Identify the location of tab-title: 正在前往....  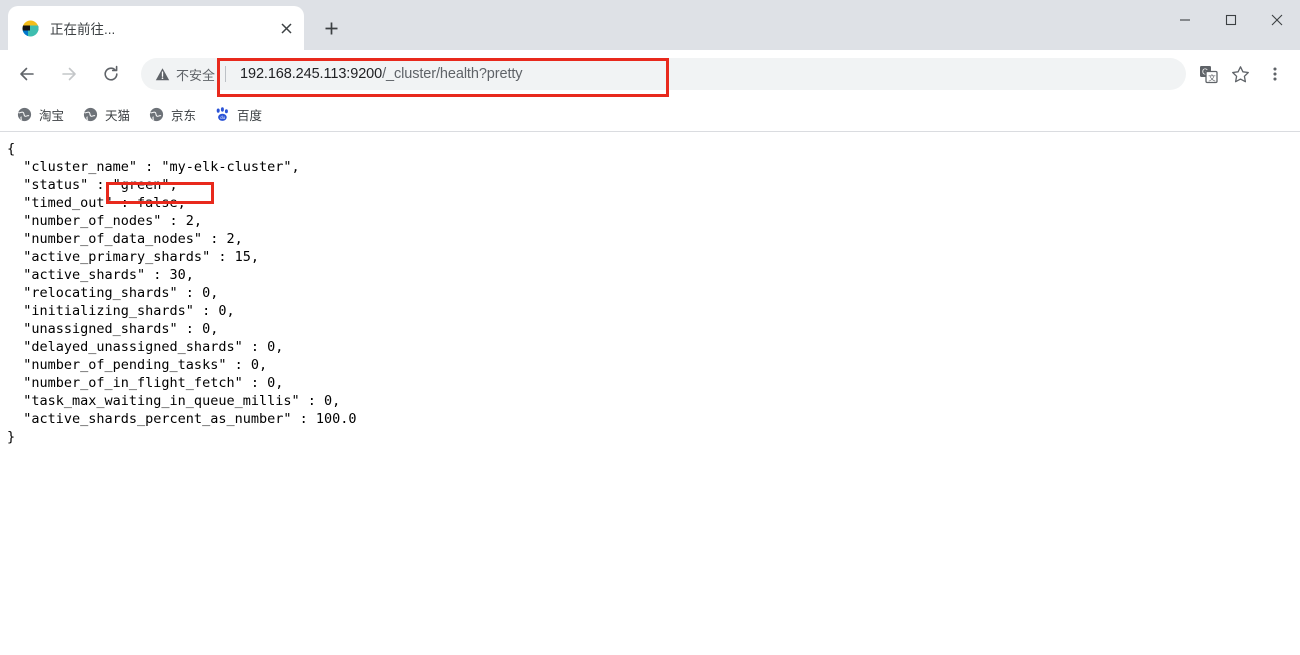
(83, 29).